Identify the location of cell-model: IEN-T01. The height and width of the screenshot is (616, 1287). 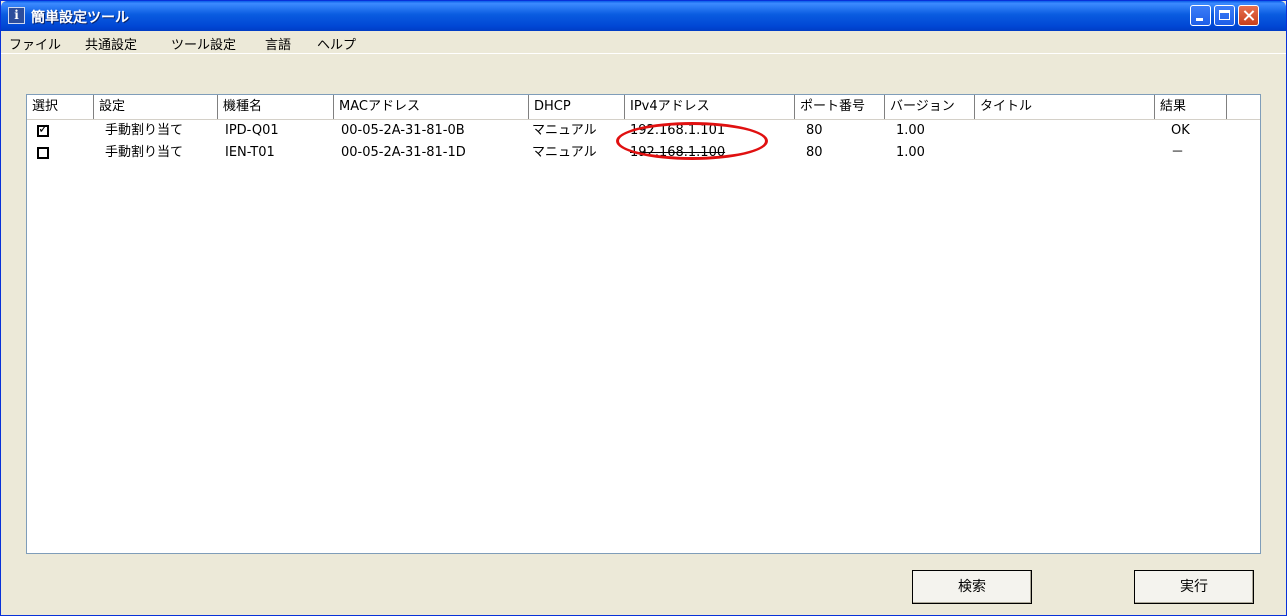
(250, 152).